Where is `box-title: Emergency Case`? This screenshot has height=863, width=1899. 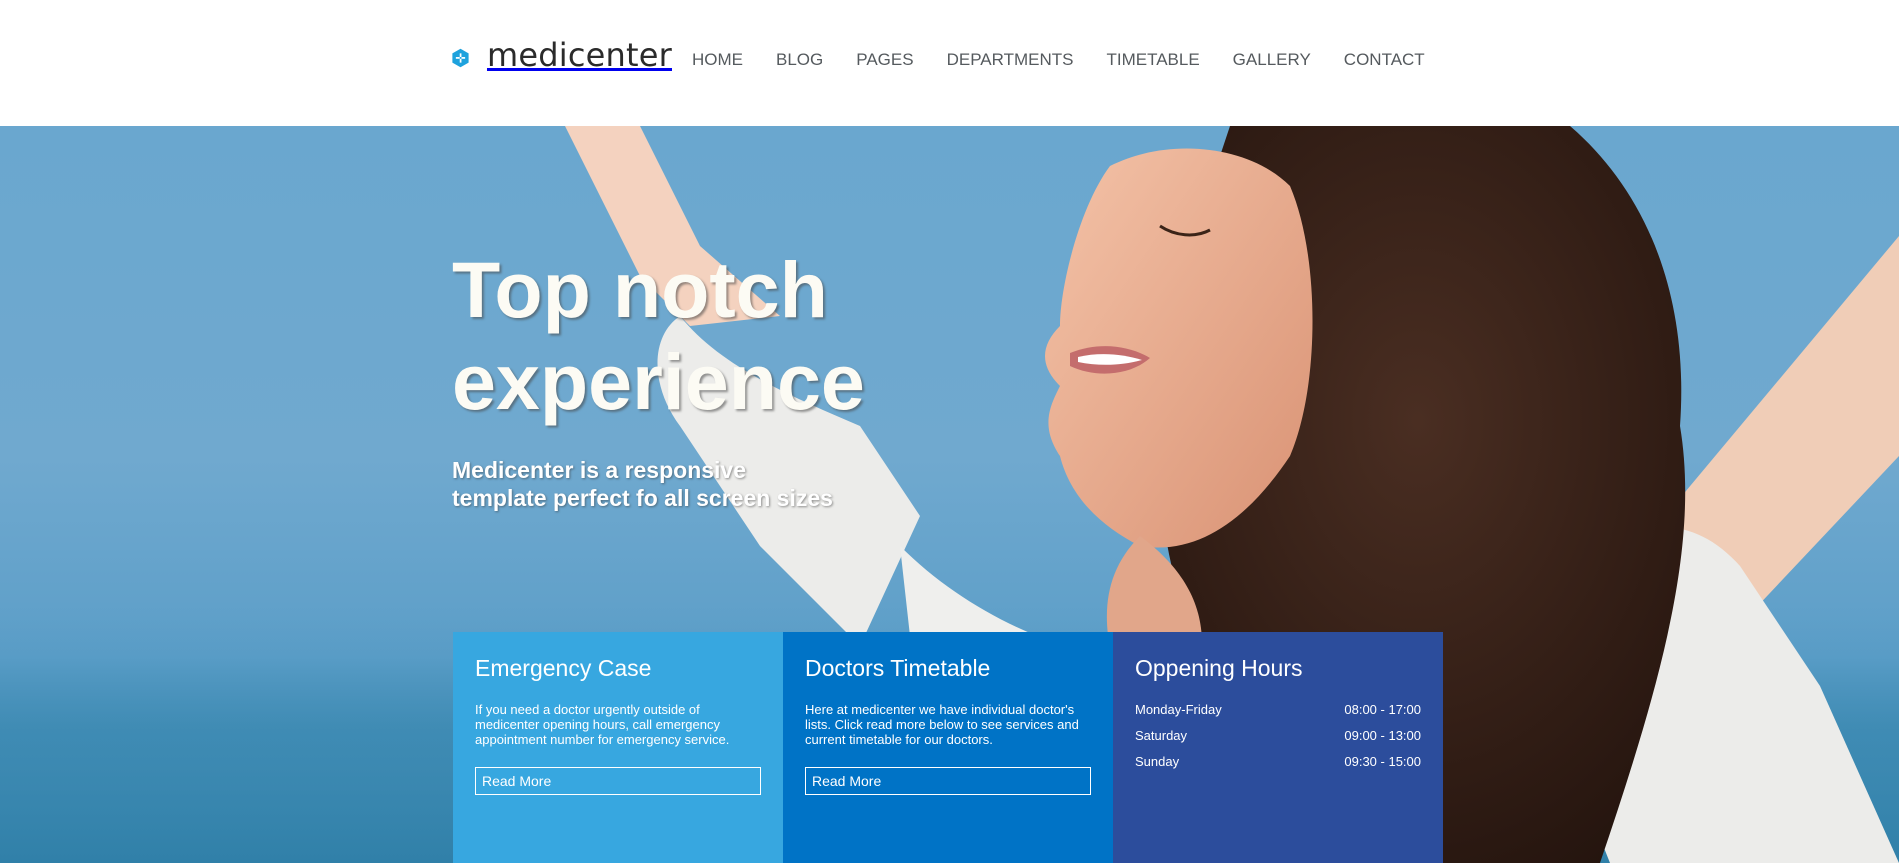
box-title: Emergency Case is located at coordinates (563, 668).